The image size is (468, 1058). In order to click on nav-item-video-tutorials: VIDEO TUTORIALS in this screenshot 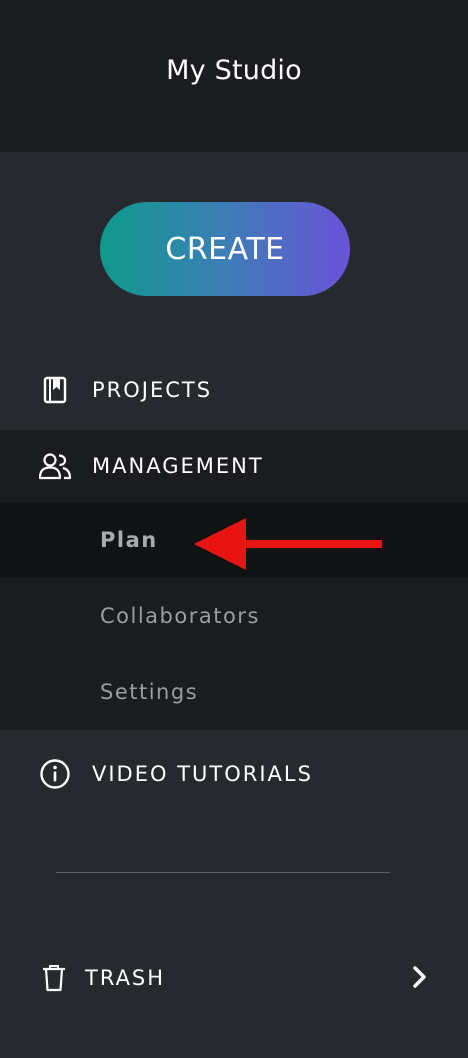, I will do `click(234, 774)`.